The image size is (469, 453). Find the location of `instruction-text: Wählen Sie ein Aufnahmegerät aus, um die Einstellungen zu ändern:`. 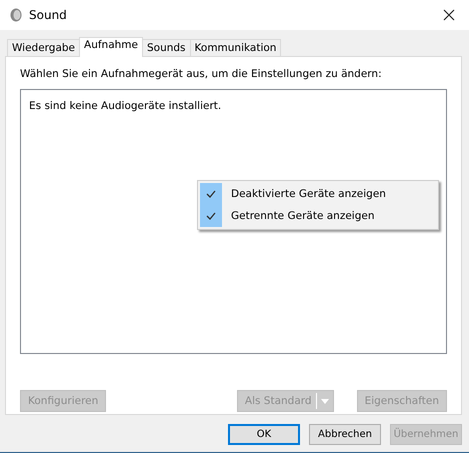

instruction-text: Wählen Sie ein Aufnahmegerät aus, um die Einstellungen zu ändern: is located at coordinates (201, 74).